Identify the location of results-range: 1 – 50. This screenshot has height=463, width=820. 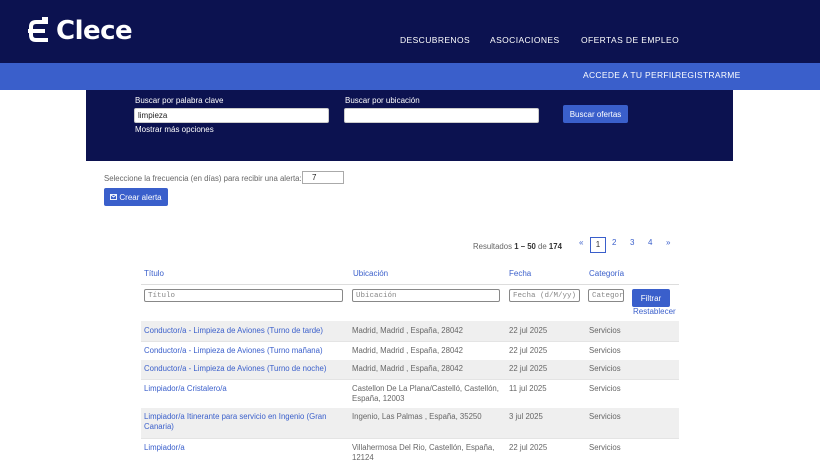
(525, 246).